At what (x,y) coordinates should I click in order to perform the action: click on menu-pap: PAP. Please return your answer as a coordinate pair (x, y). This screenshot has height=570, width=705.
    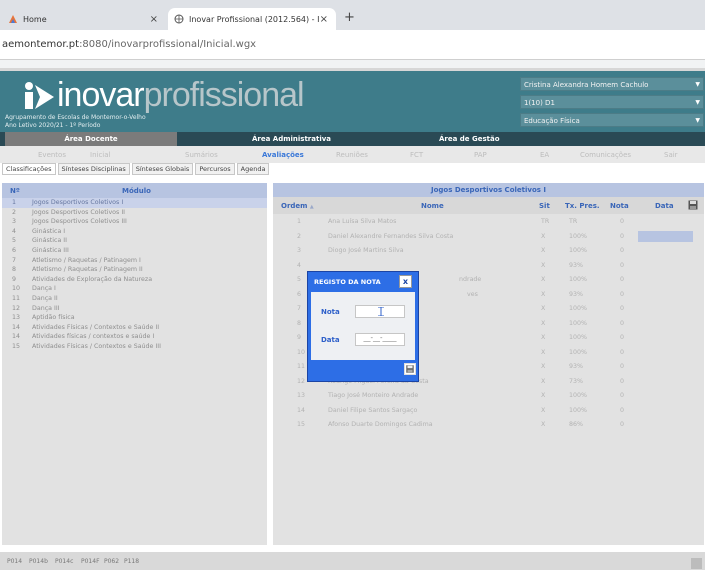
    Looking at the image, I should click on (480, 155).